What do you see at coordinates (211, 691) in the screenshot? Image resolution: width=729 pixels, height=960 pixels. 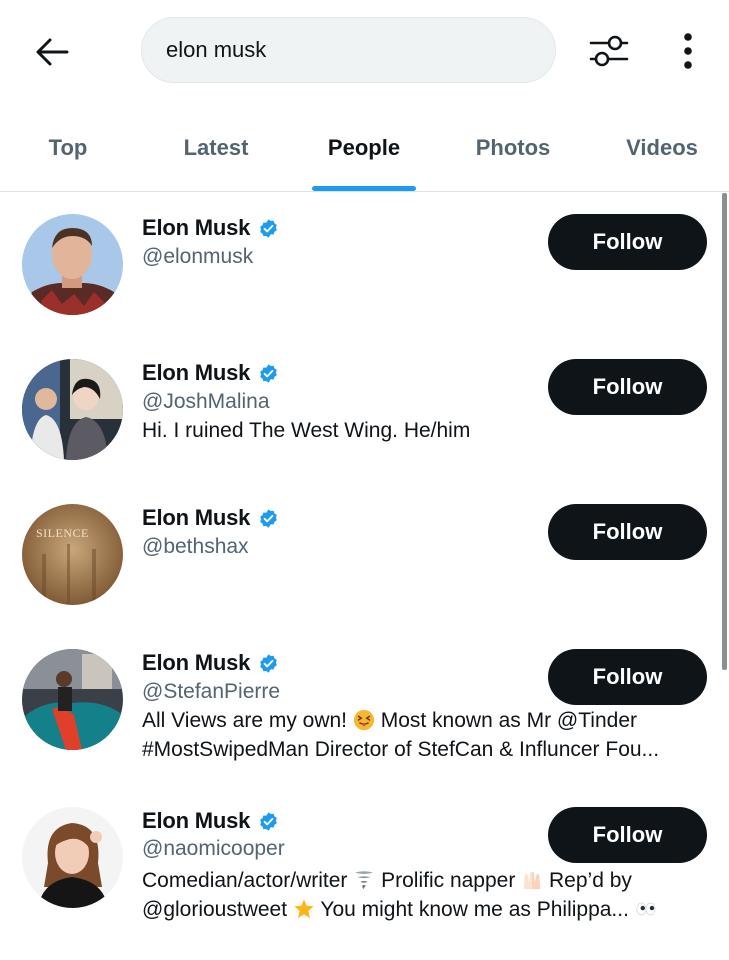 I see `user-handle: @StefanPierre` at bounding box center [211, 691].